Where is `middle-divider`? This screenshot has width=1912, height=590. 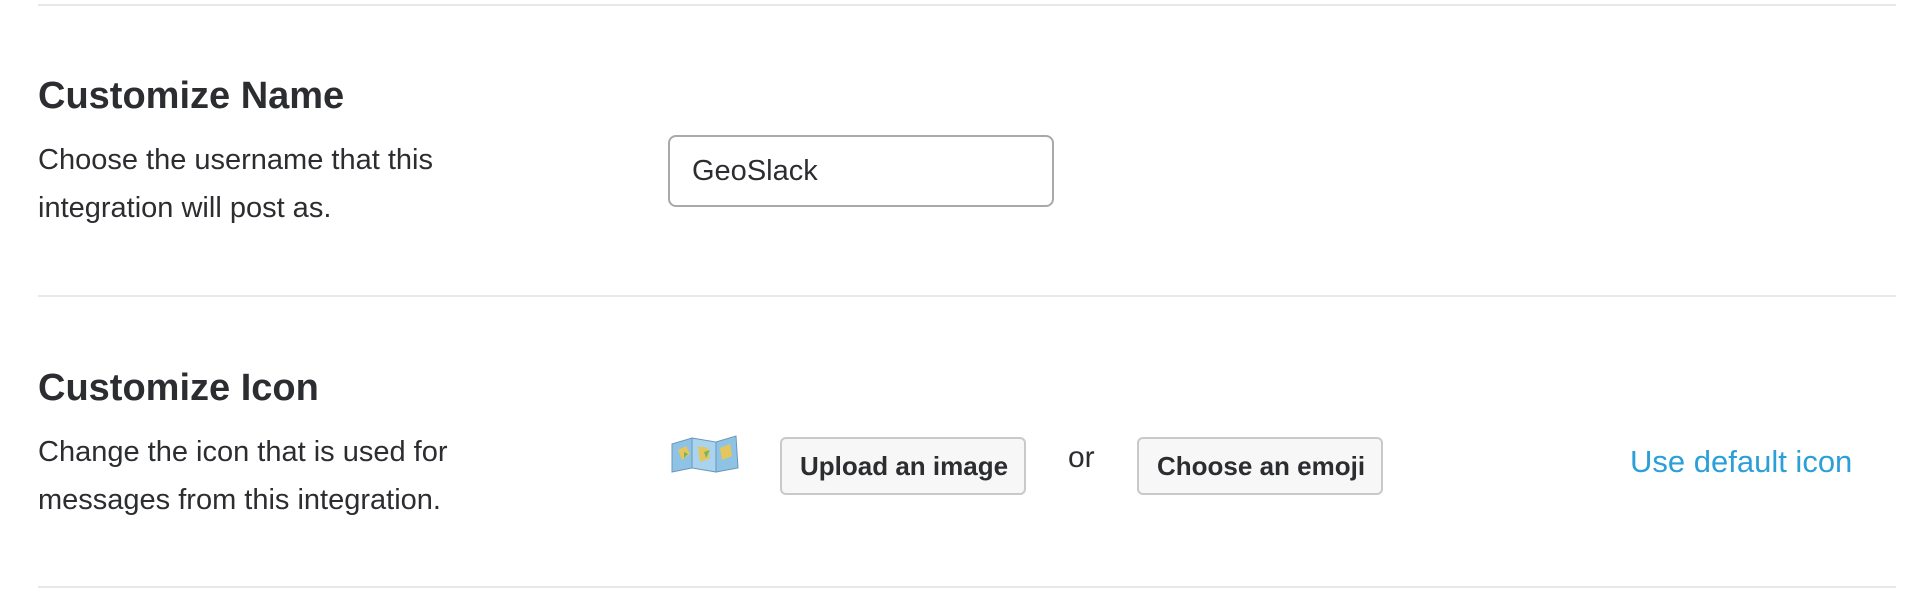 middle-divider is located at coordinates (967, 296).